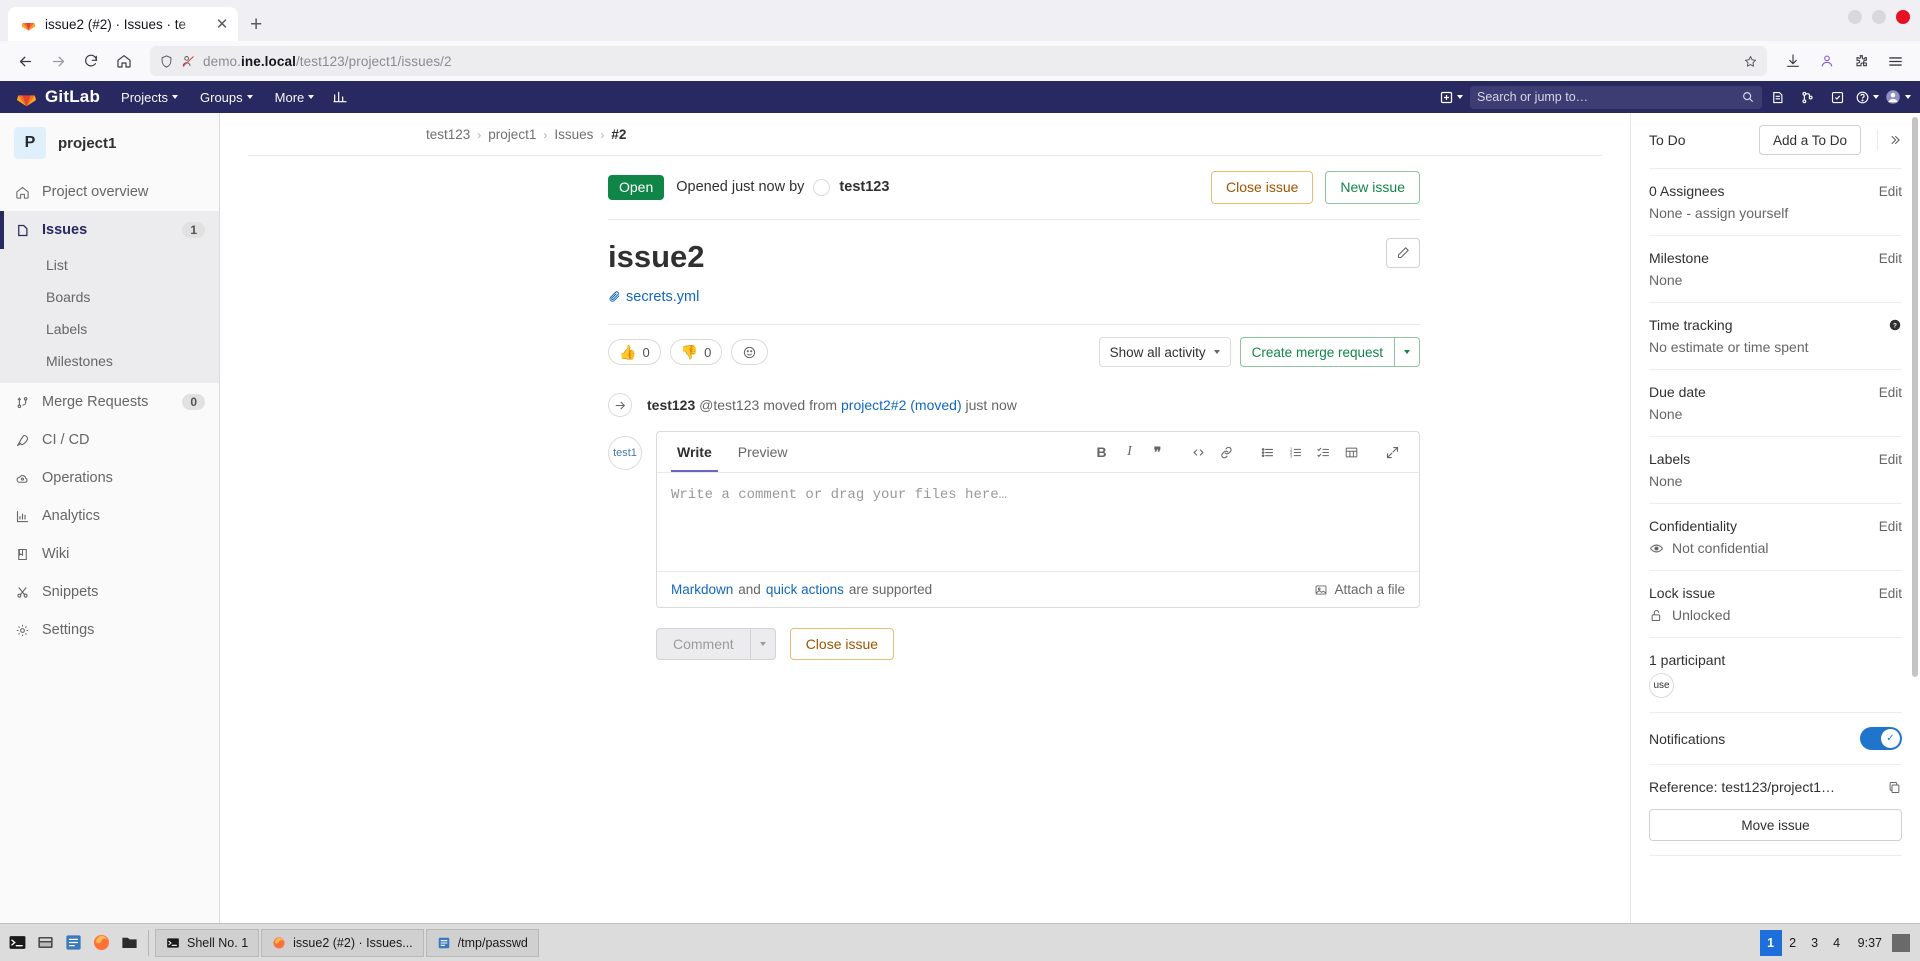 This screenshot has height=961, width=1920. I want to click on new-issue-button: New issue, so click(1372, 187).